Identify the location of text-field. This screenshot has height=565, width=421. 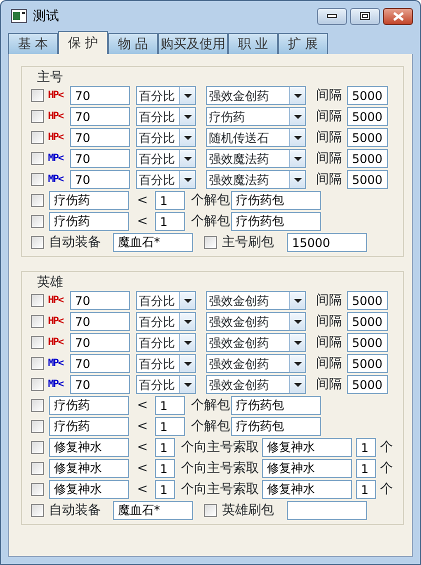
(327, 510).